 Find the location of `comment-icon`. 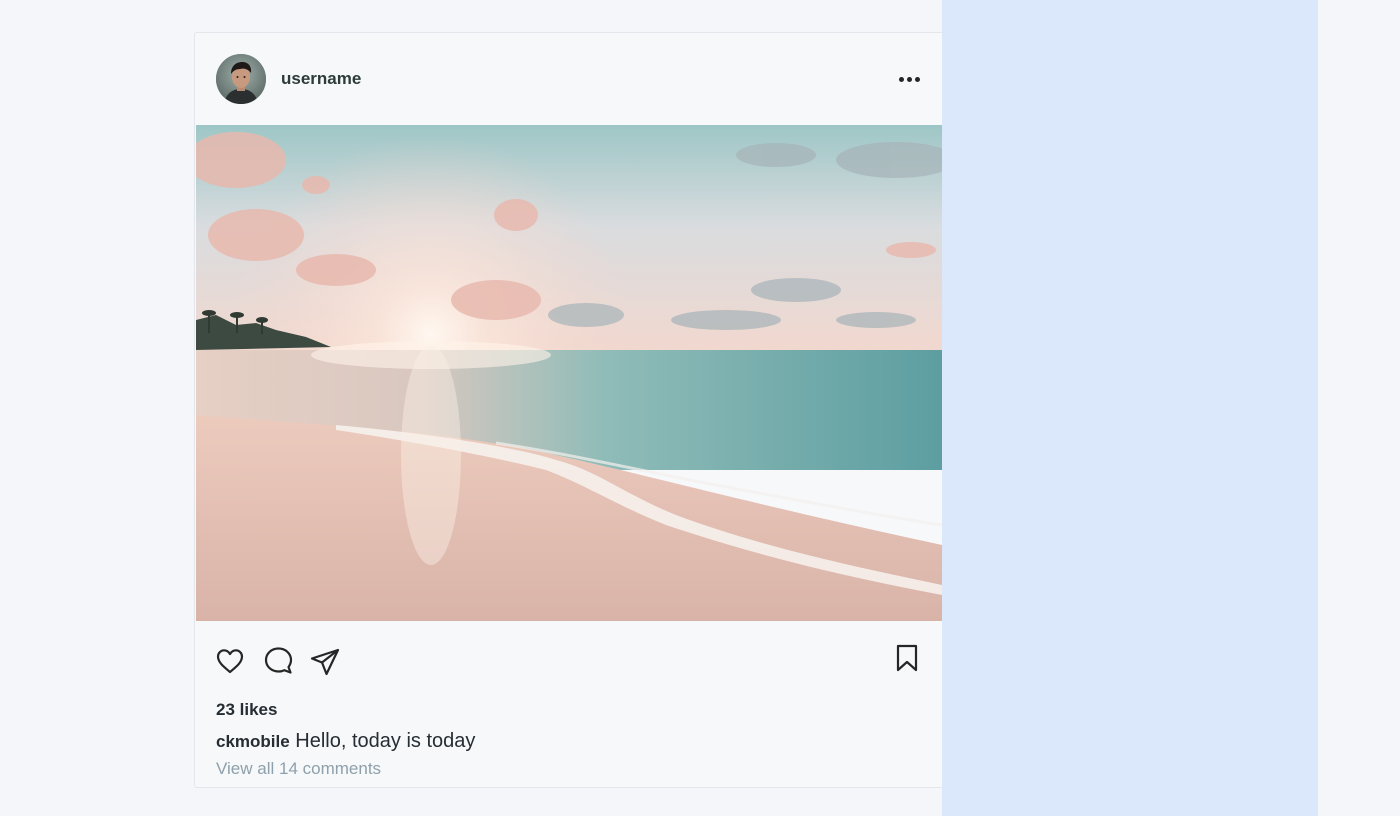

comment-icon is located at coordinates (278, 663).